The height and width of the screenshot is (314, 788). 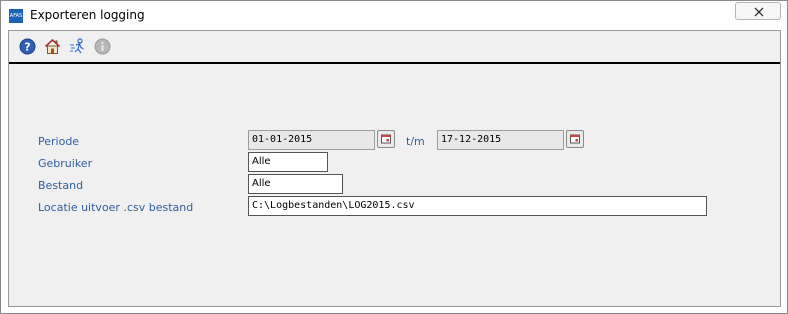 What do you see at coordinates (87, 15) in the screenshot?
I see `window-title: Exporteren logging` at bounding box center [87, 15].